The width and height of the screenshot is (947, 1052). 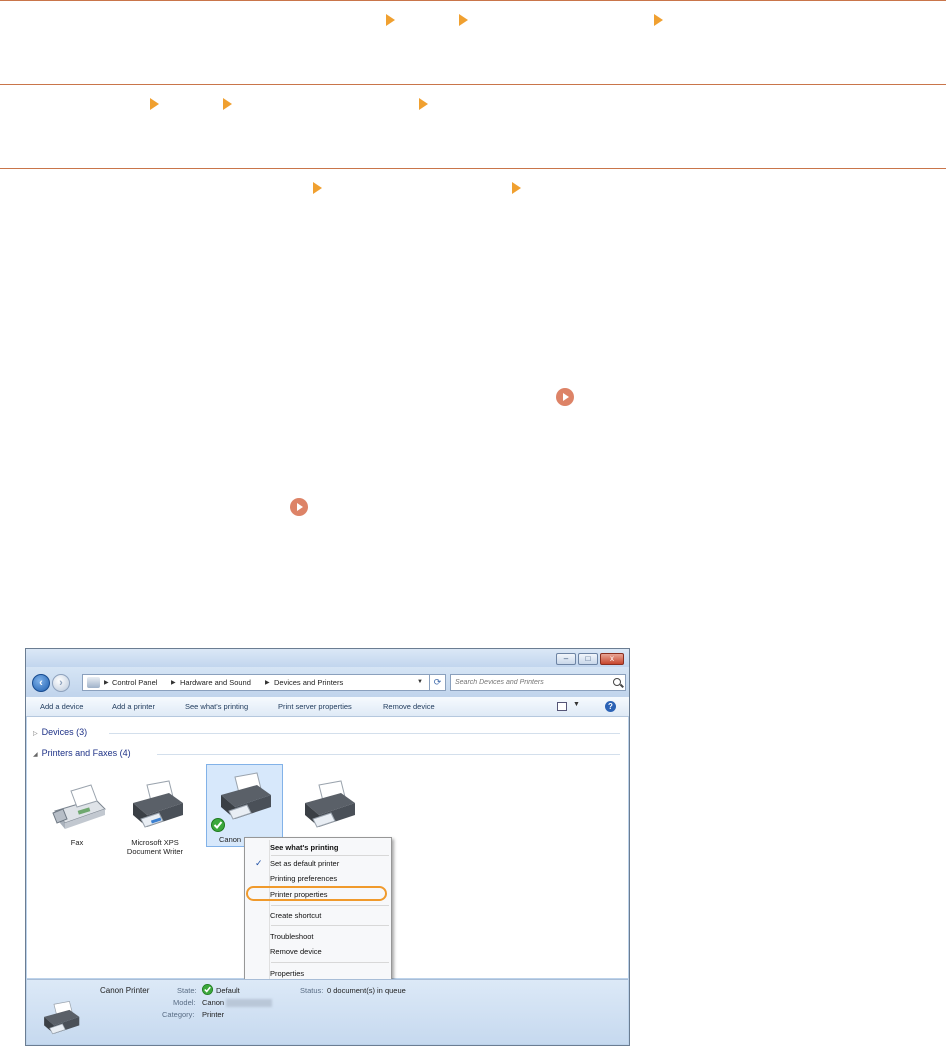 What do you see at coordinates (125, 990) in the screenshot?
I see `details-device-name: Canon Printer` at bounding box center [125, 990].